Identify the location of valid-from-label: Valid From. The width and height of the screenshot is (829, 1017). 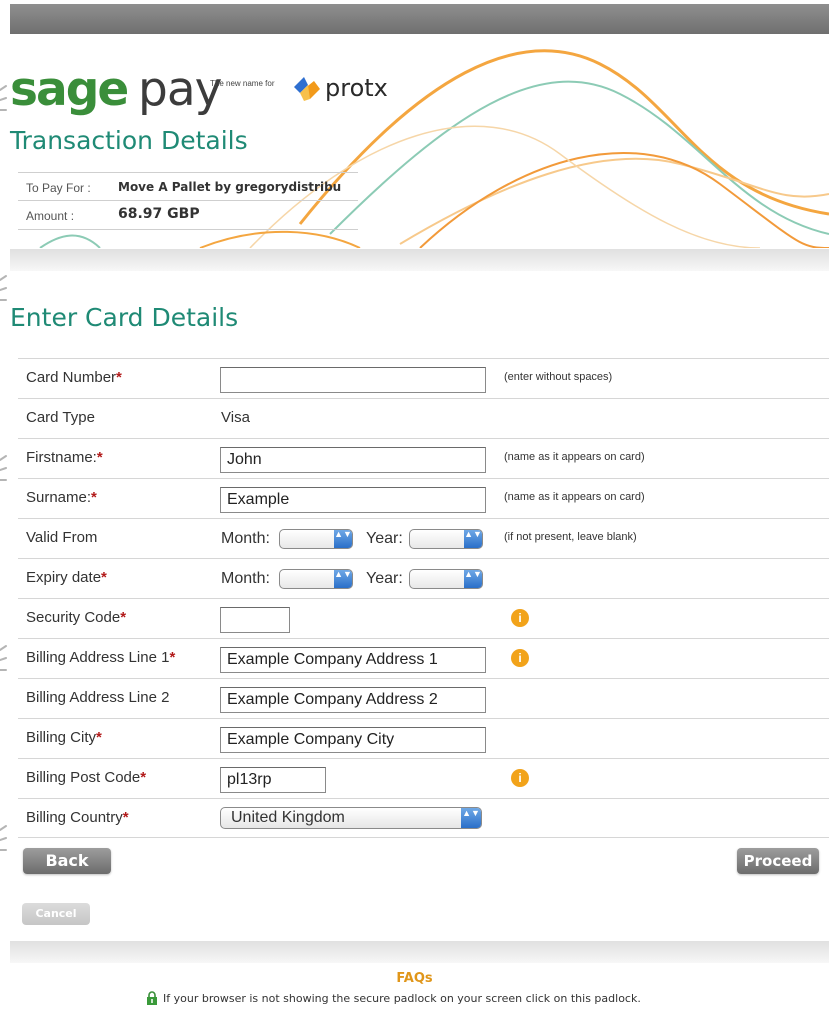
(62, 537).